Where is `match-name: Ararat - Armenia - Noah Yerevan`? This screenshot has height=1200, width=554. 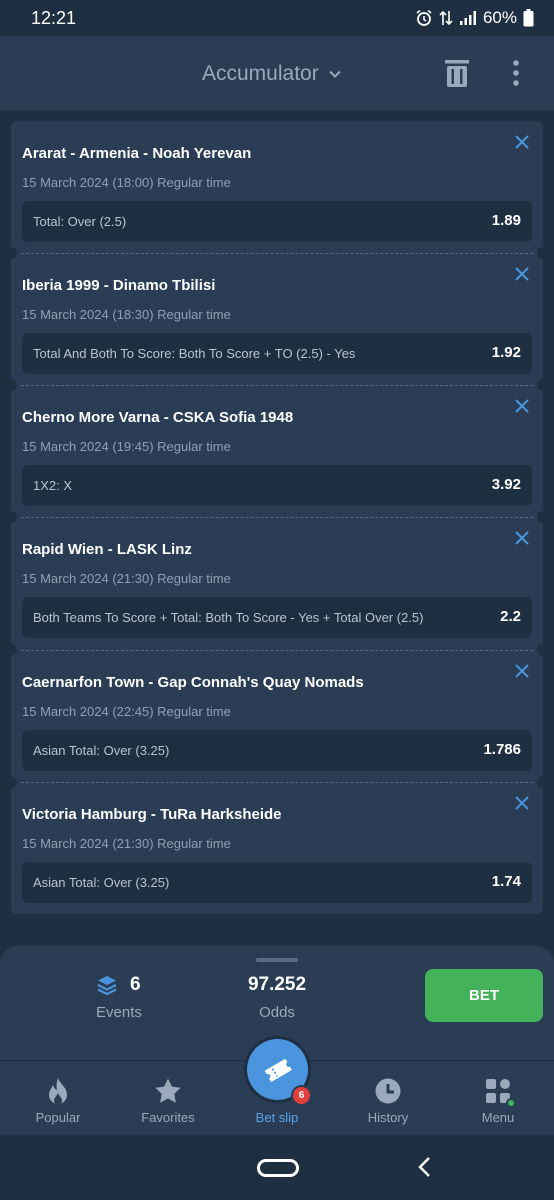 match-name: Ararat - Armenia - Noah Yerevan is located at coordinates (137, 153).